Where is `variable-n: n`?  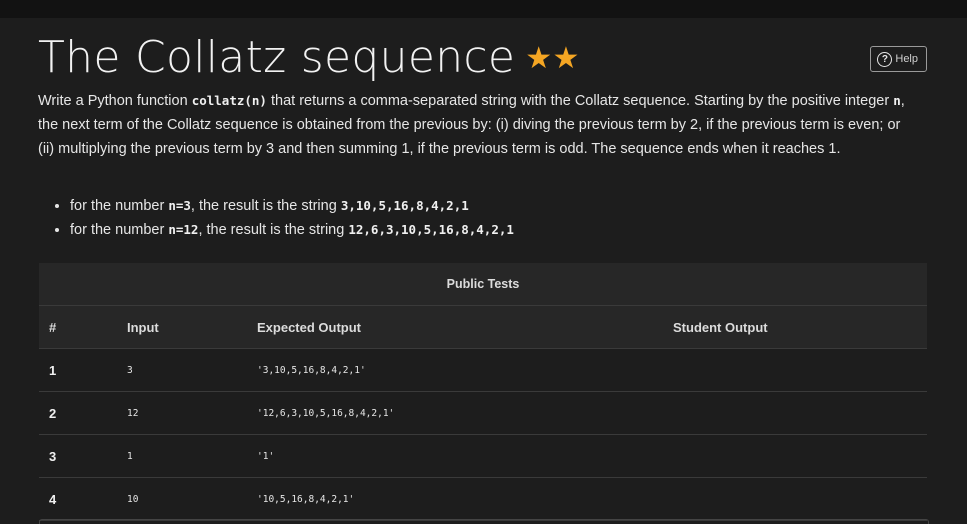
variable-n: n is located at coordinates (897, 100).